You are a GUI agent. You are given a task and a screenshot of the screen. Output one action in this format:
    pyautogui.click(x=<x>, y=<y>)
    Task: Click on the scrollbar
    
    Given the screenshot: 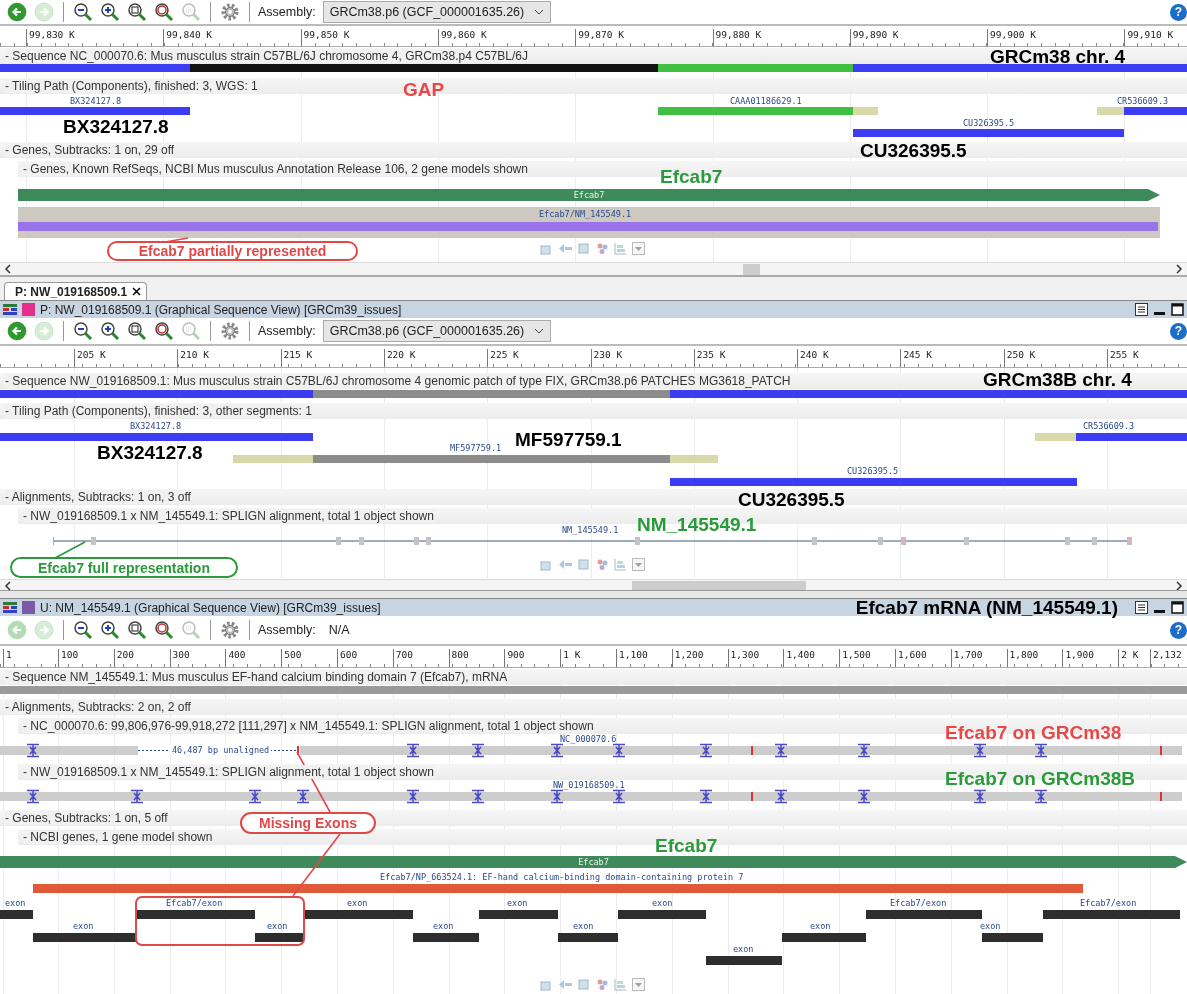 What is the action you would take?
    pyautogui.click(x=593, y=268)
    